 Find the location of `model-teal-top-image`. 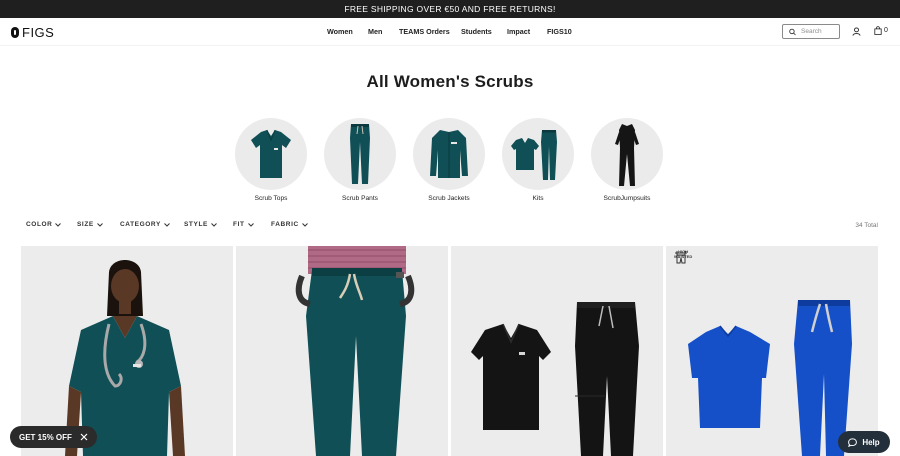

model-teal-top-image is located at coordinates (127, 351).